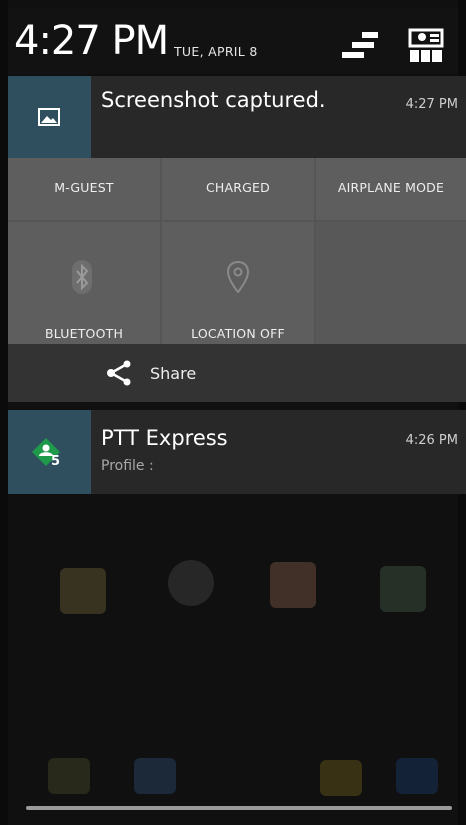 Image resolution: width=466 pixels, height=825 pixels. What do you see at coordinates (361, 47) in the screenshot?
I see `quick-settings-toggle-icon` at bounding box center [361, 47].